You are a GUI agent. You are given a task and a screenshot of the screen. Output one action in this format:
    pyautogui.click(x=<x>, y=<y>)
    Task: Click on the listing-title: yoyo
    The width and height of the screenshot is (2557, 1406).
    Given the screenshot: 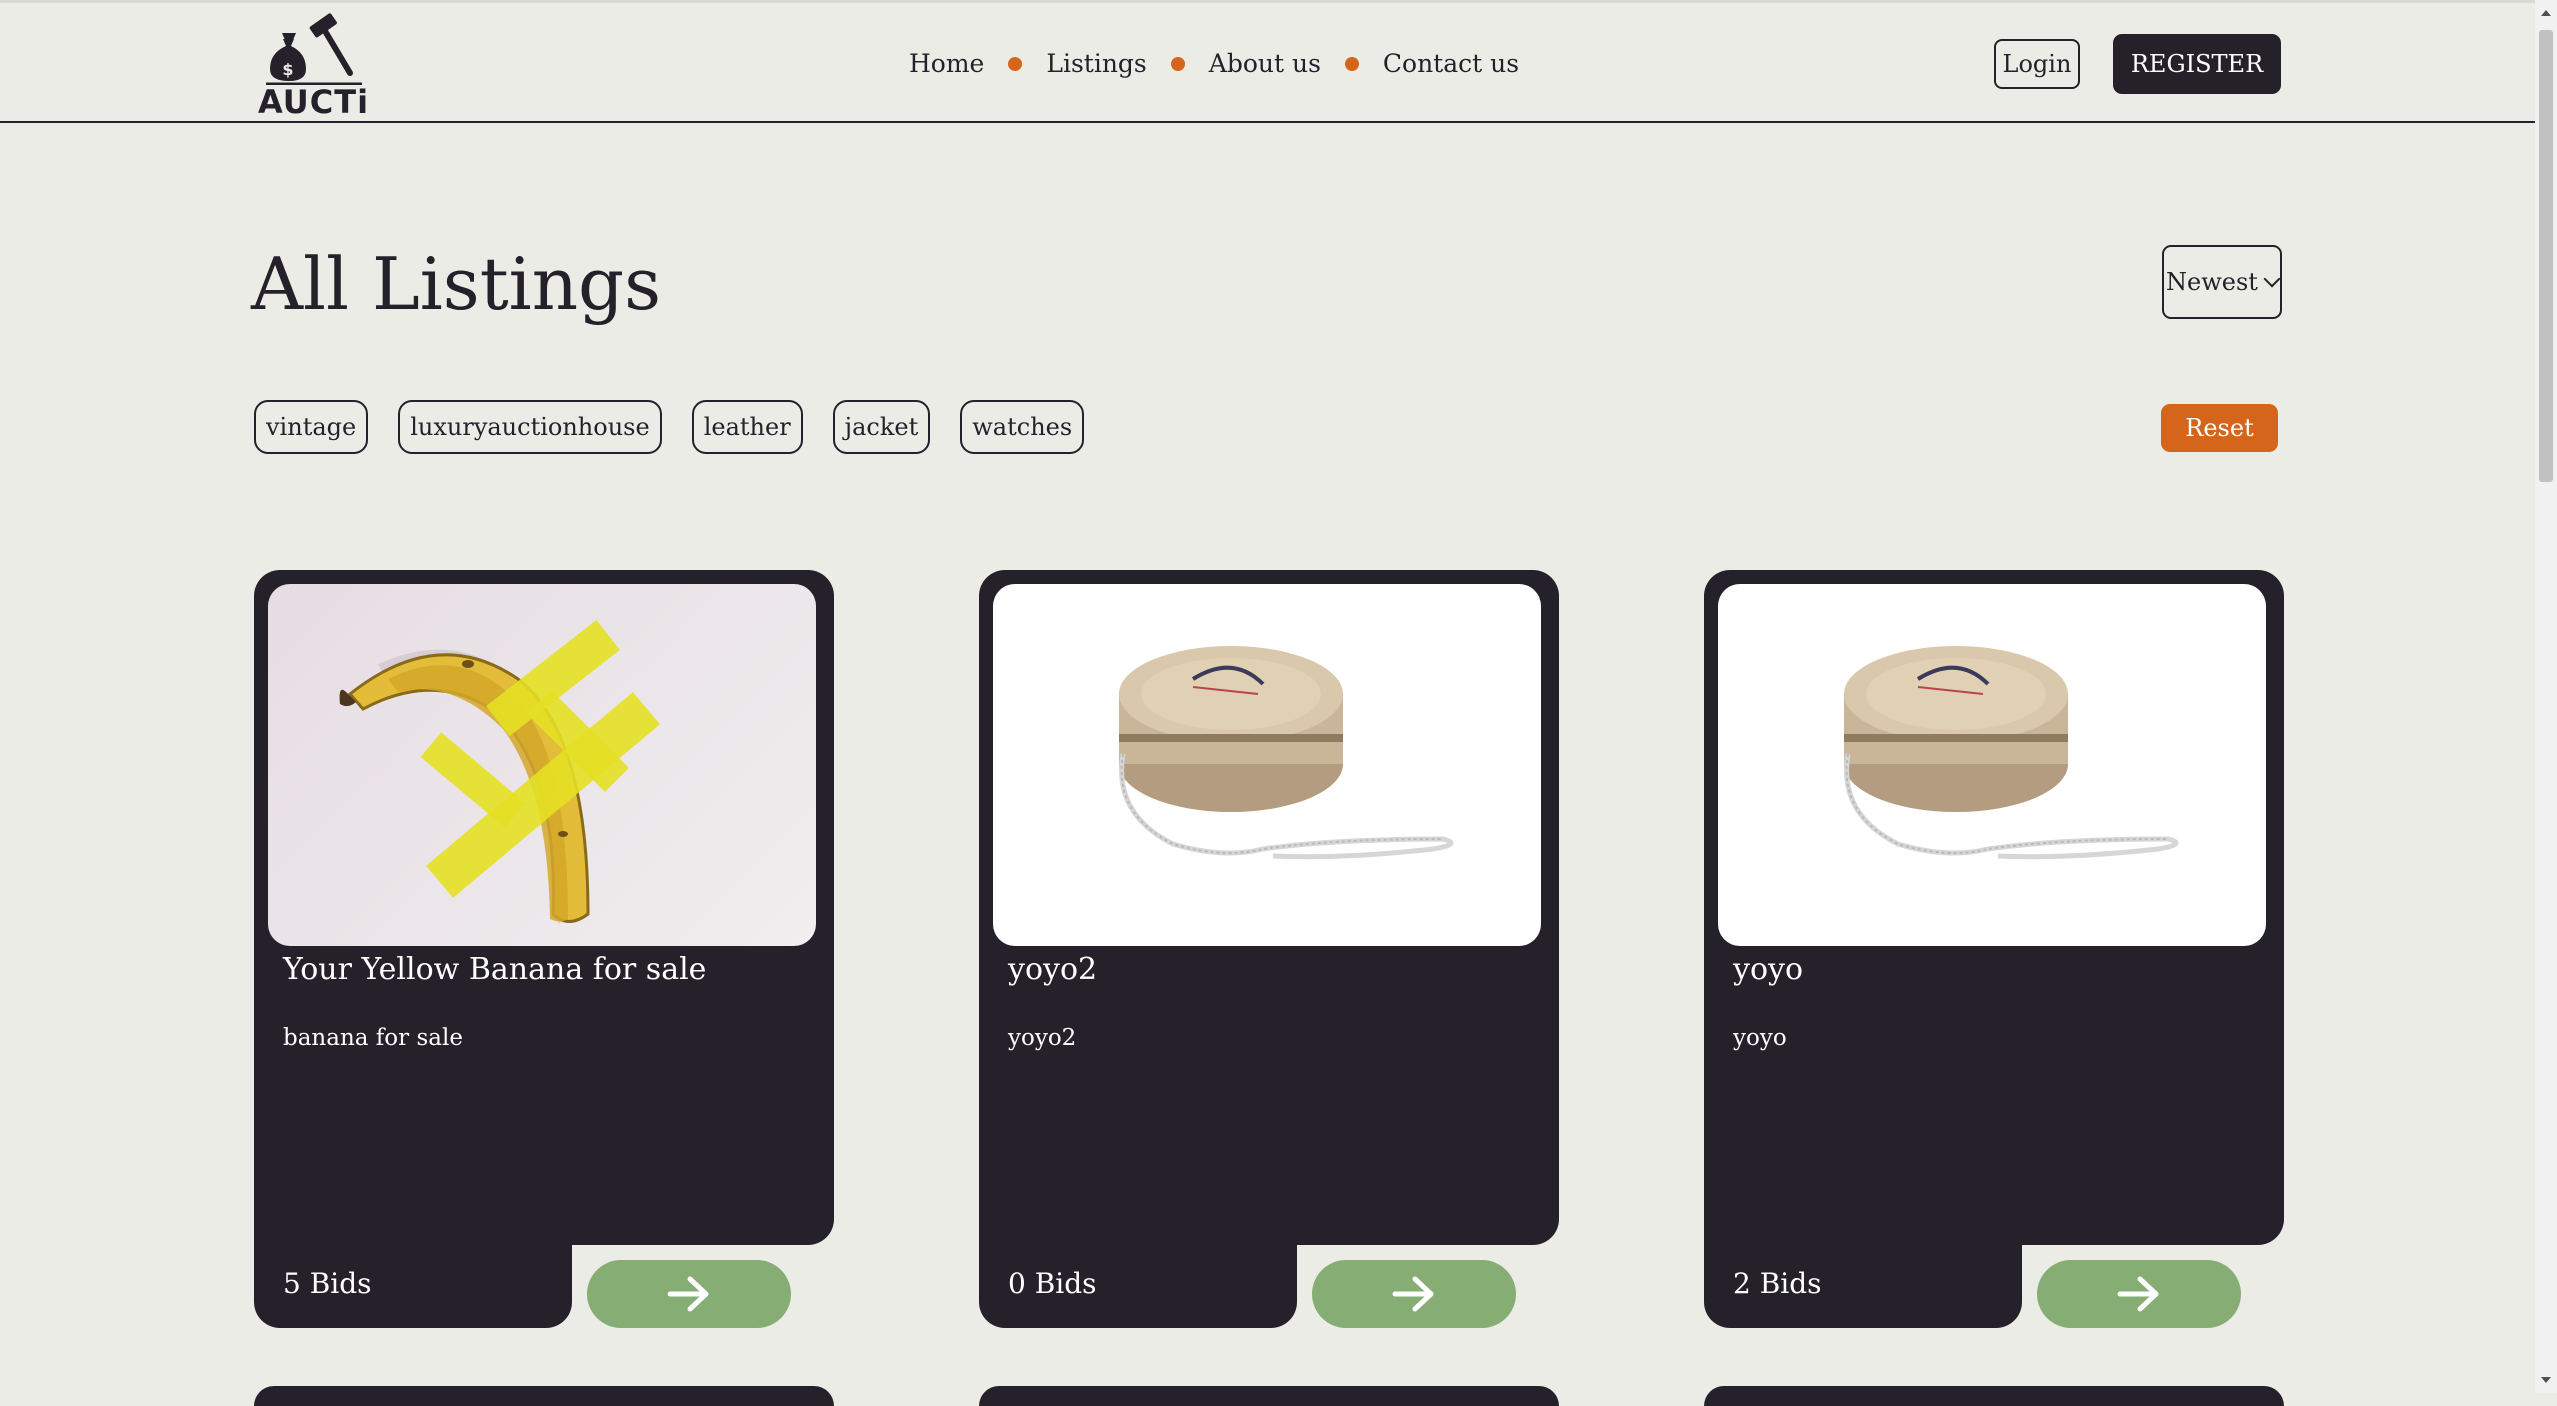 What is the action you would take?
    pyautogui.click(x=1993, y=969)
    